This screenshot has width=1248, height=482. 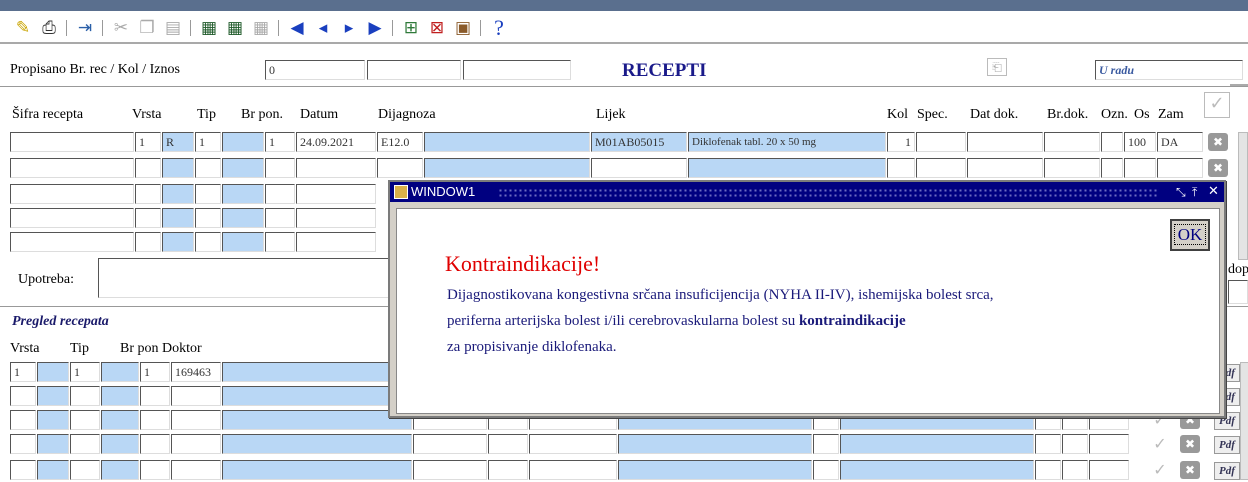 I want to click on query-execute-icon: ▦, so click(x=235, y=28).